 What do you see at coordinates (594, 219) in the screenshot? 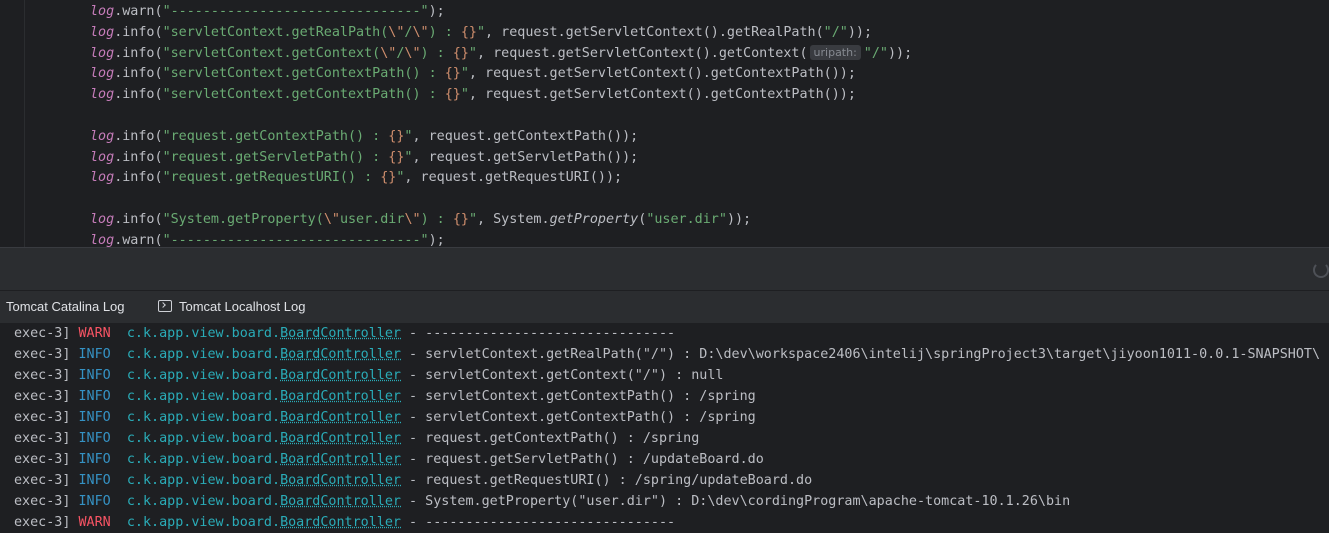
I see `code-token: getProperty` at bounding box center [594, 219].